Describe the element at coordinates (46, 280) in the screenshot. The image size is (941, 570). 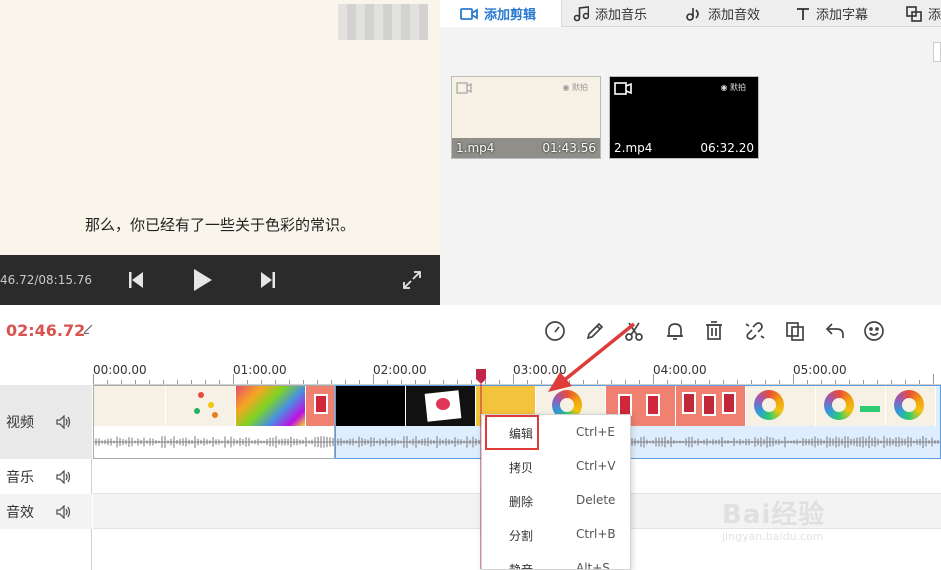
I see `time-readout: 46.72/08:15.76` at that location.